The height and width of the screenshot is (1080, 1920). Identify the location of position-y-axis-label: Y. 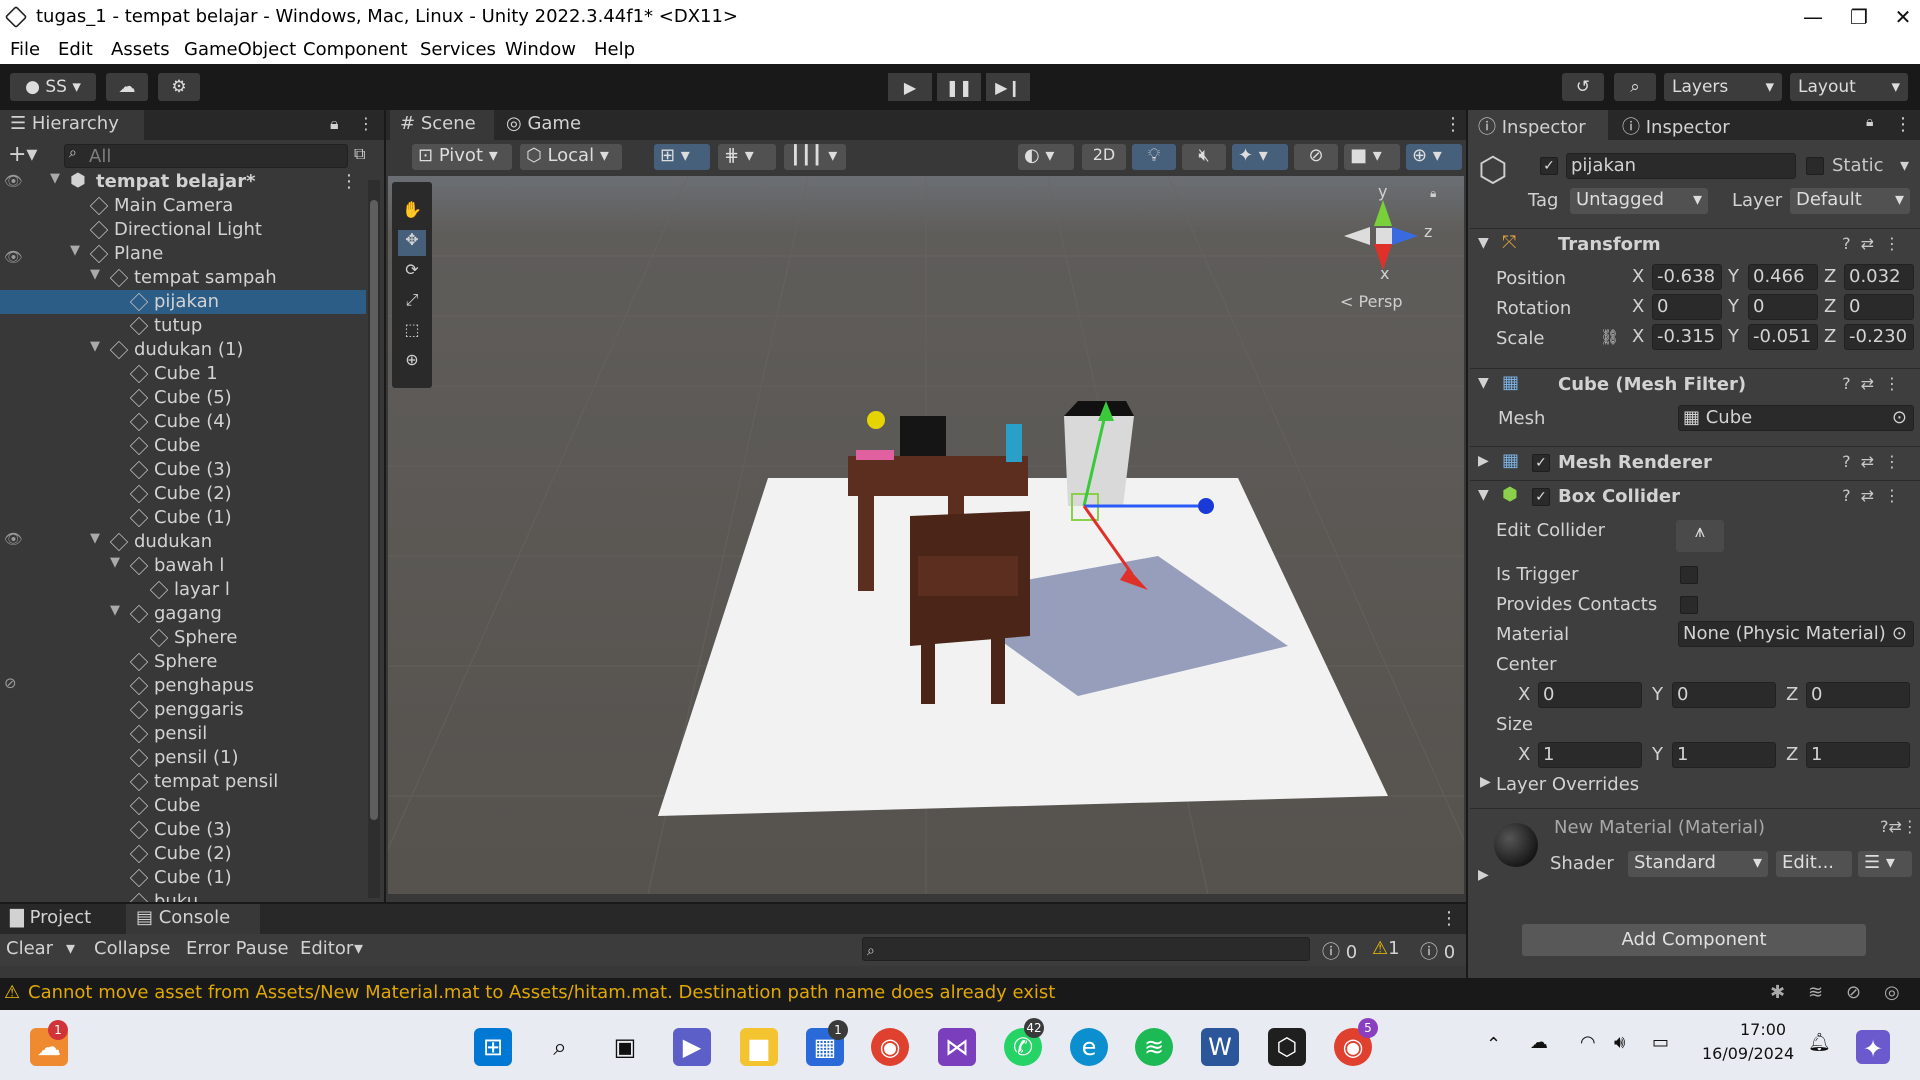
(1733, 276).